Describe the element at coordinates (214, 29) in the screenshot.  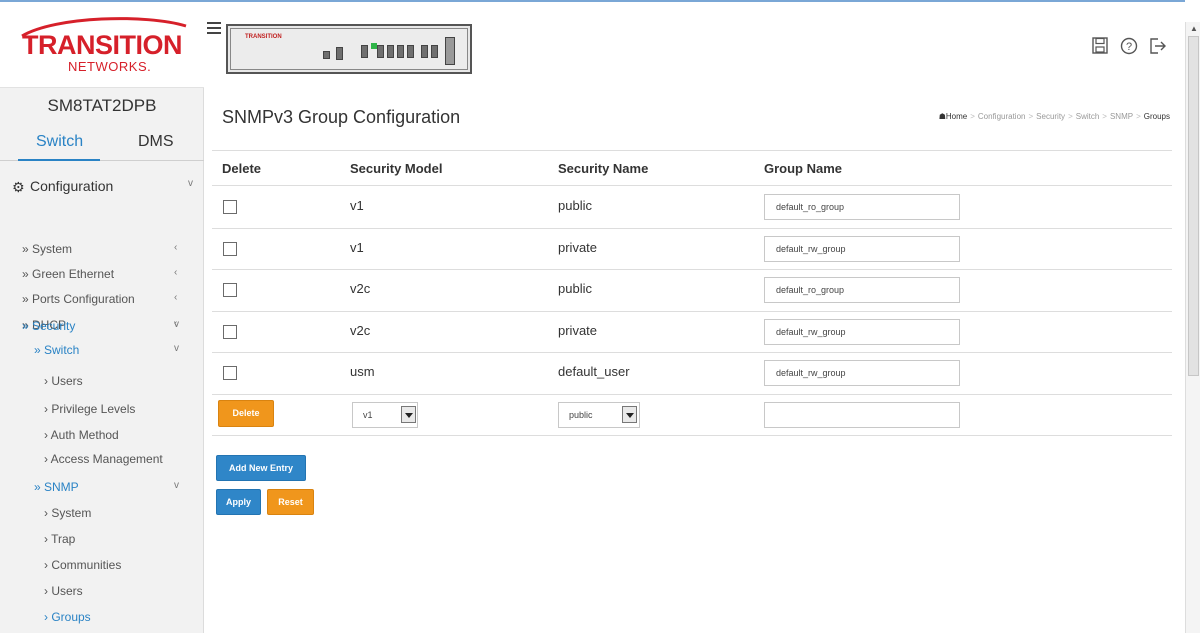
I see `menu-toggle-icon` at that location.